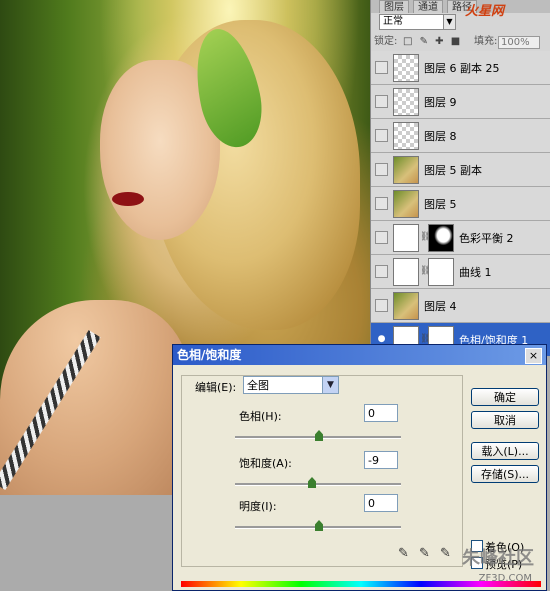  Describe the element at coordinates (417, 22) in the screenshot. I see `blend-mode-select: 正常 ▼` at that location.